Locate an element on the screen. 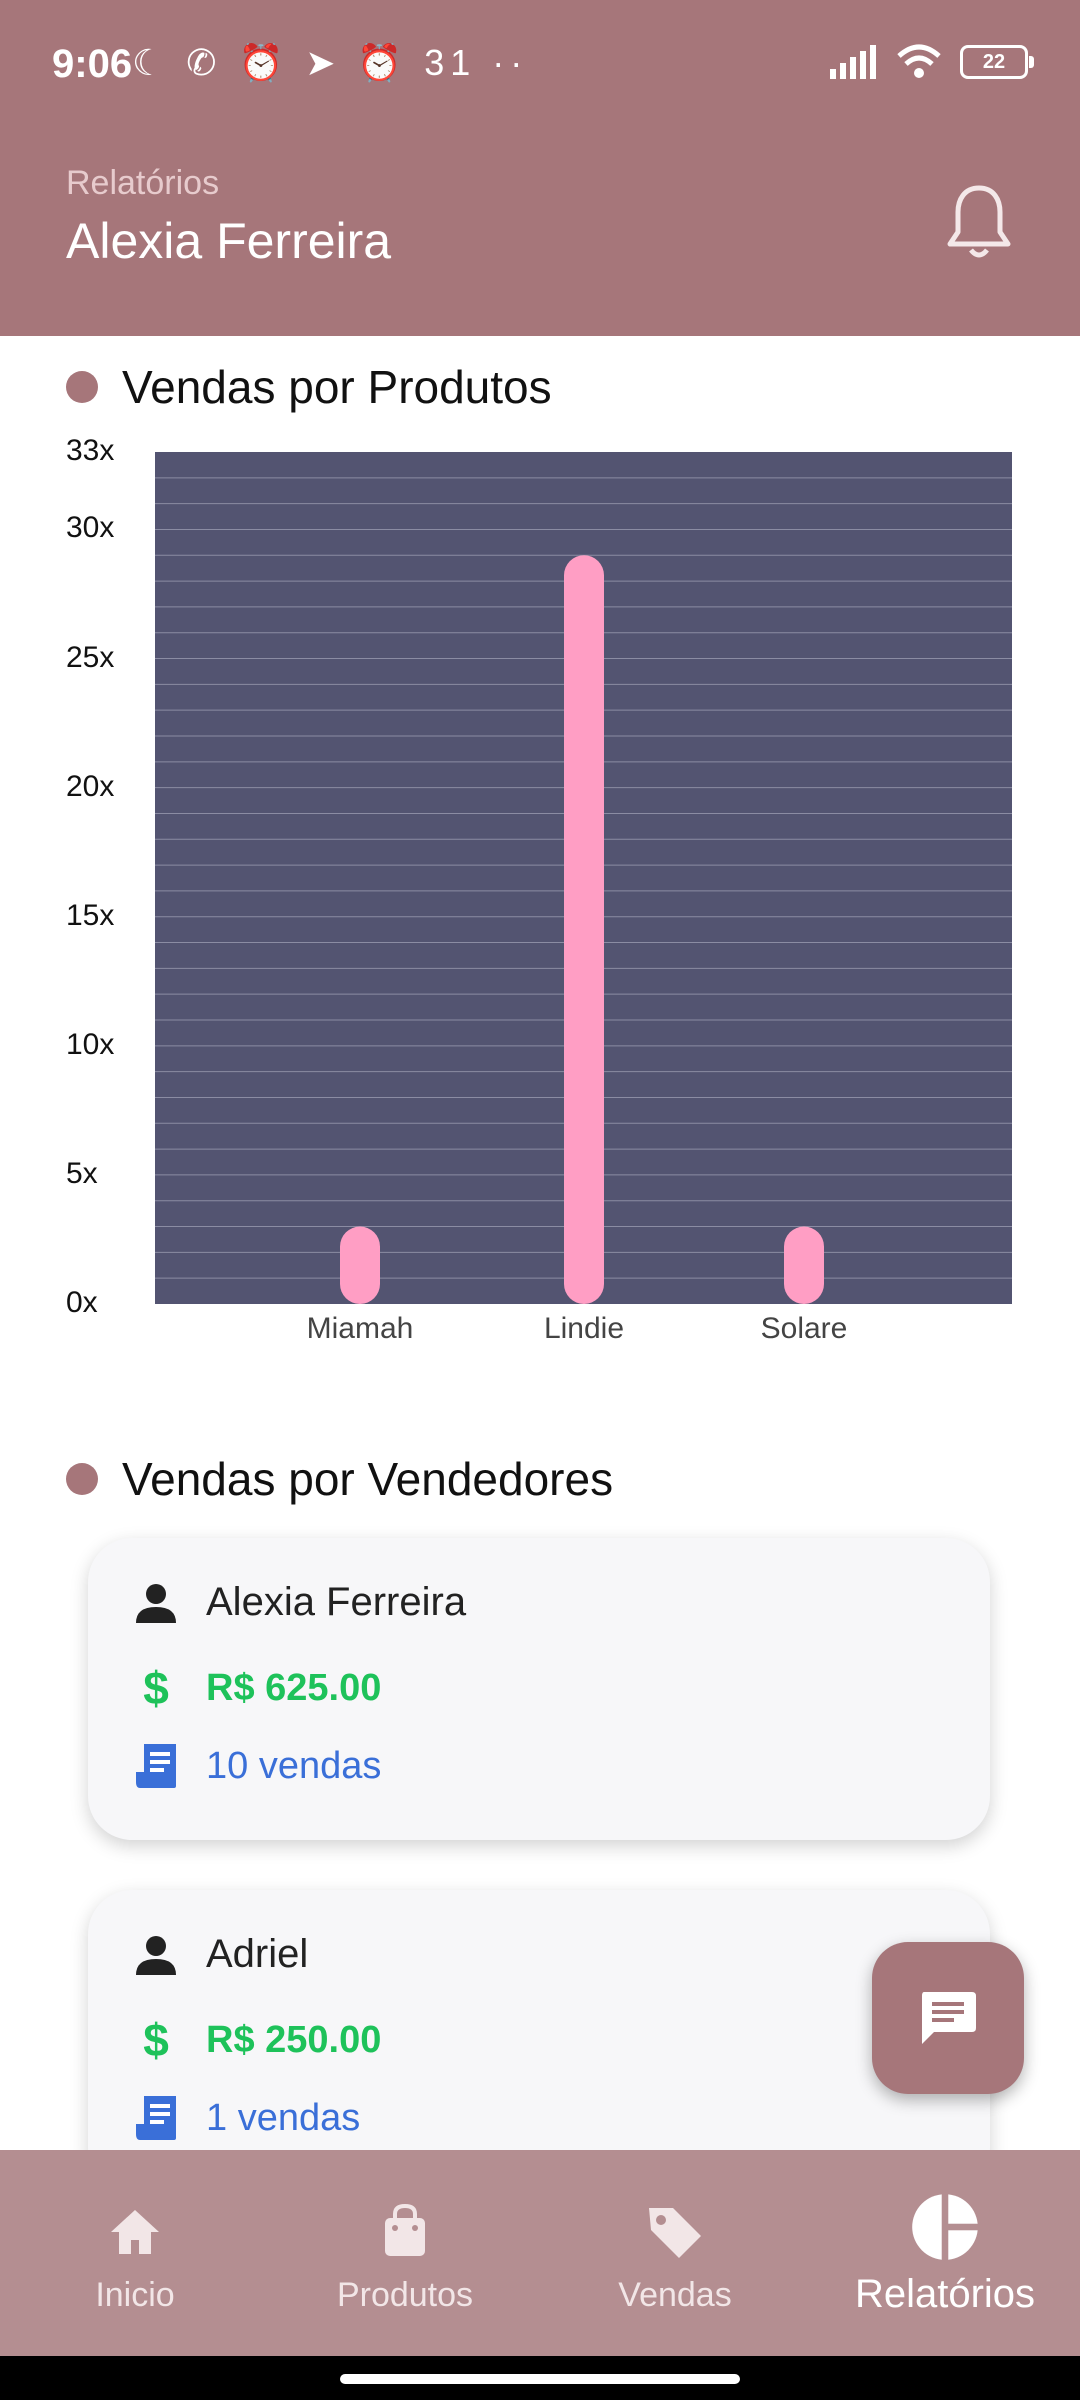 This screenshot has height=2400, width=1080. nav-item-relatorios: Relatórios is located at coordinates (945, 2253).